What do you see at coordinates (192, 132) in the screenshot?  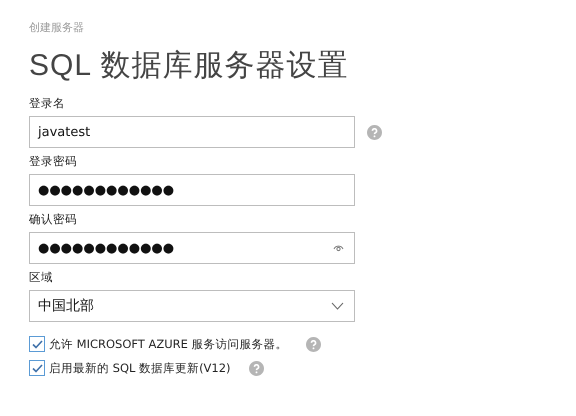 I see `input-field: javatest` at bounding box center [192, 132].